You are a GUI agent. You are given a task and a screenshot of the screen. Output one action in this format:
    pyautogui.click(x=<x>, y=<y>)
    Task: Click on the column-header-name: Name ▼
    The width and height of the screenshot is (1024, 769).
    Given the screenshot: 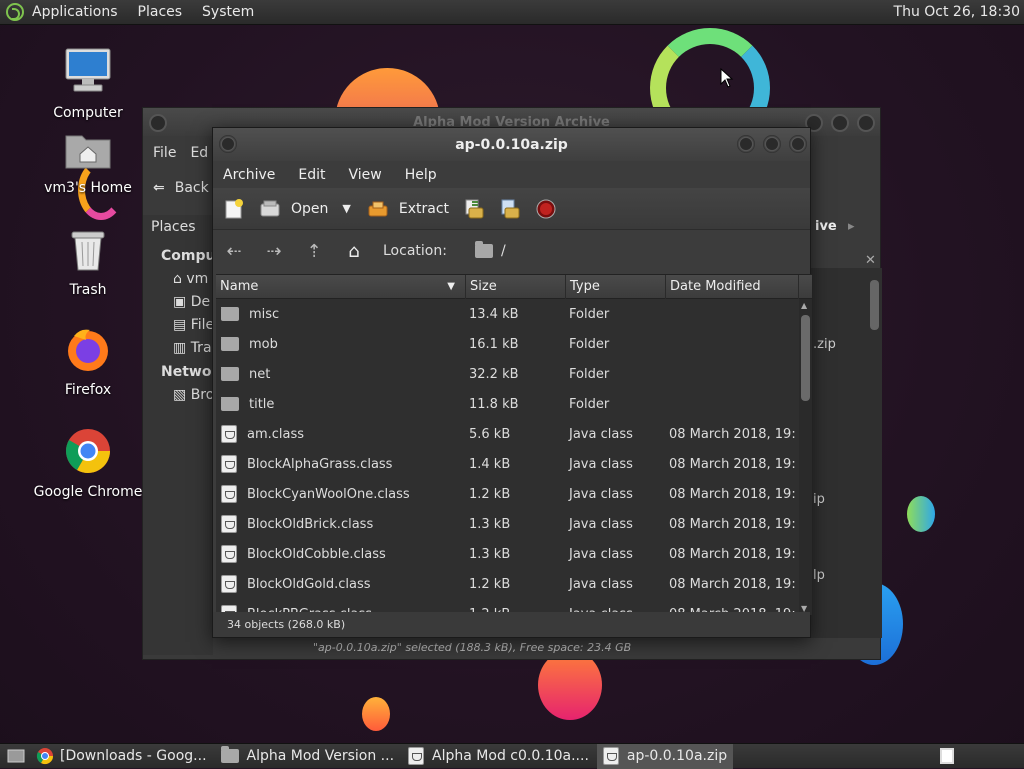 What is the action you would take?
    pyautogui.click(x=341, y=286)
    